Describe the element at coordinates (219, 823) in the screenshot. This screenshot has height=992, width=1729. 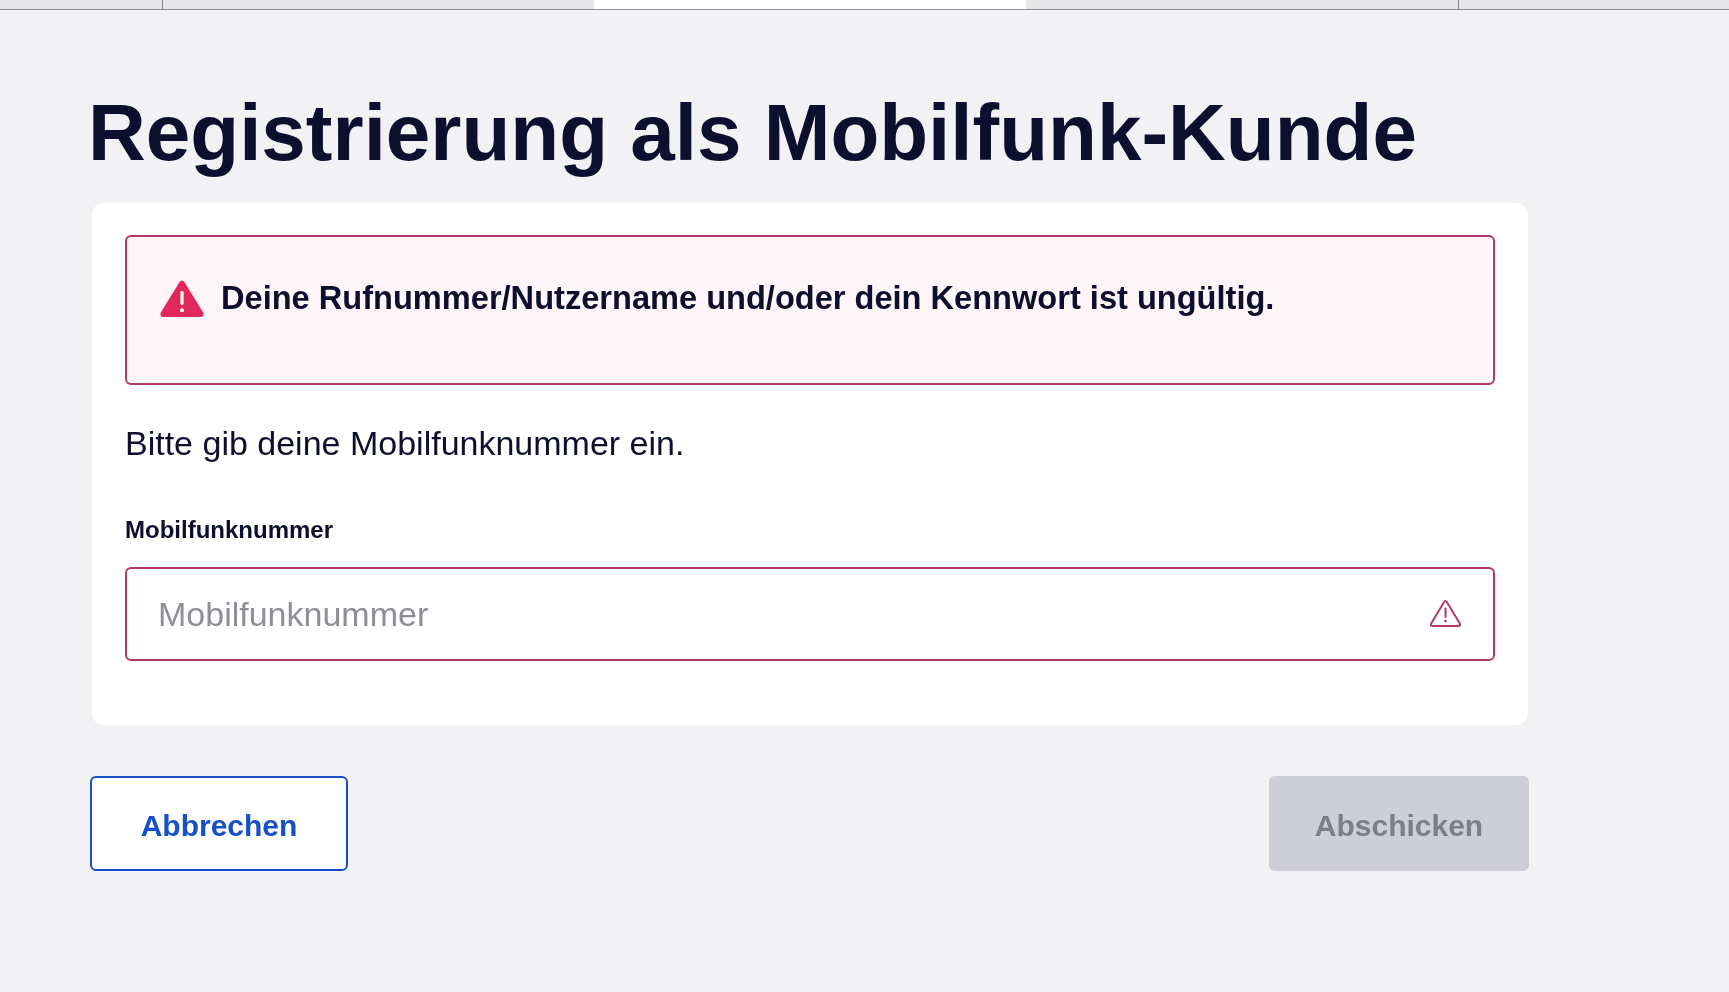
I see `cancel-button: Abbrechen` at that location.